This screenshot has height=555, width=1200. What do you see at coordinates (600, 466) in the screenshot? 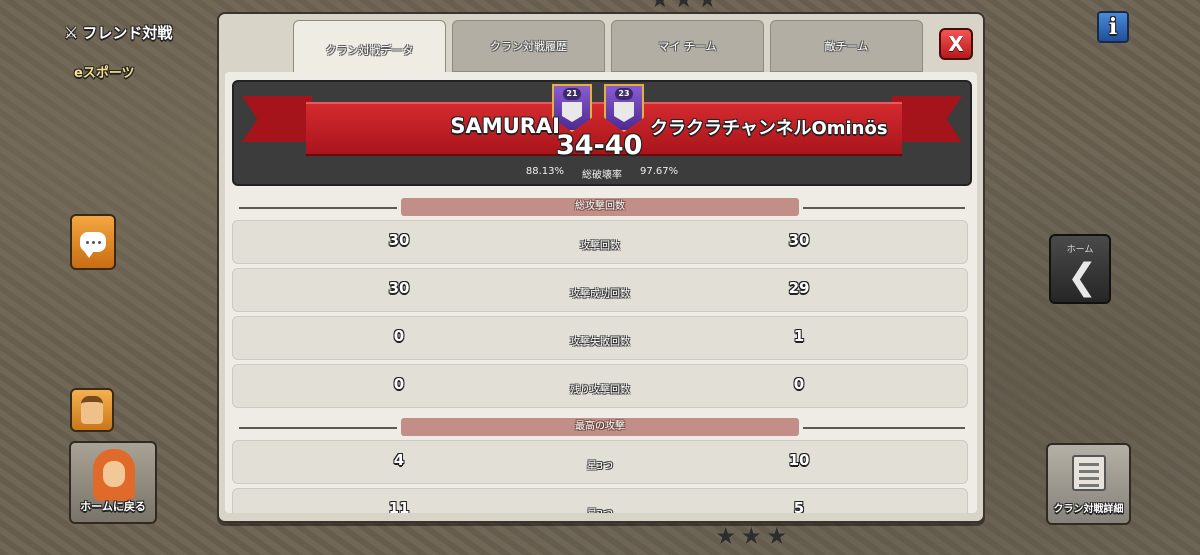
I see `stat-label: 星3つ` at bounding box center [600, 466].